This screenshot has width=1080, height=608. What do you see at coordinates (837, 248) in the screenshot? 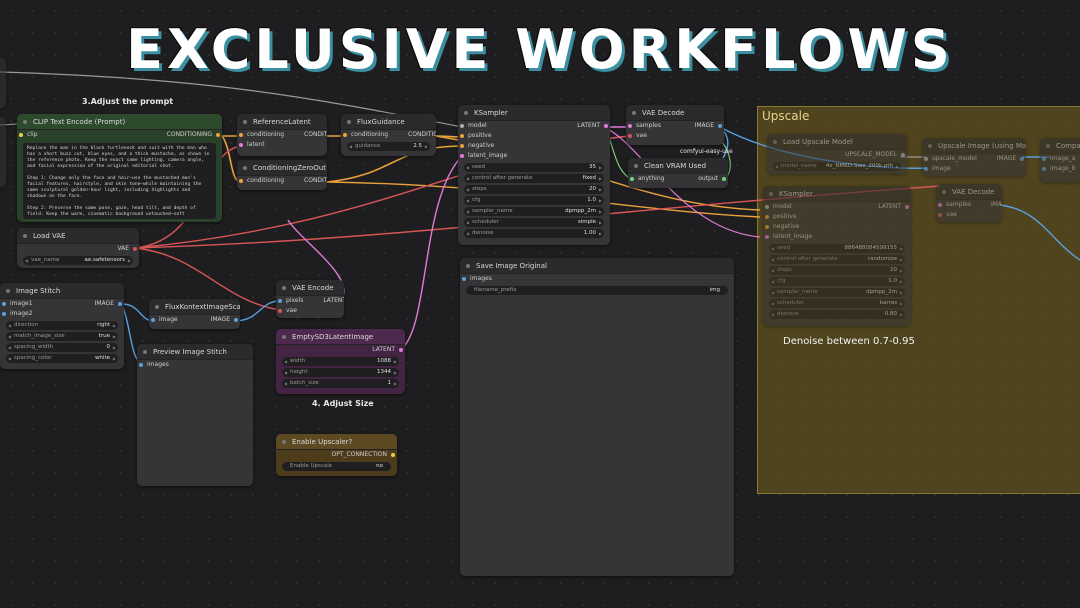
I see `seed-widget: seed 886488084599155` at bounding box center [837, 248].